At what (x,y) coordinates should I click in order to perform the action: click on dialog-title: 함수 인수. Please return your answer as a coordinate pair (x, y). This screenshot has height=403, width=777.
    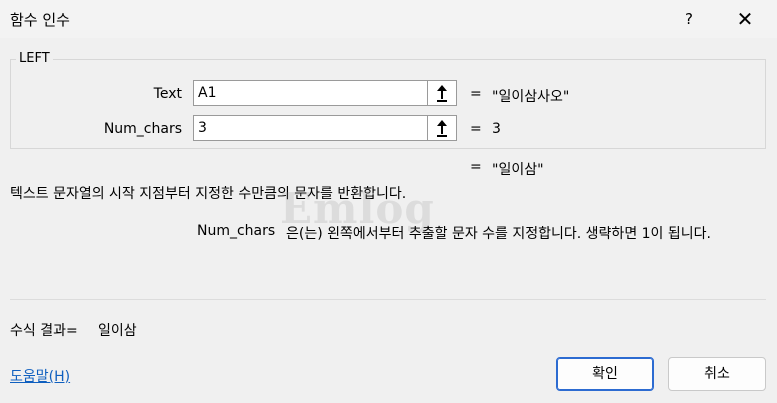
    Looking at the image, I should click on (40, 20).